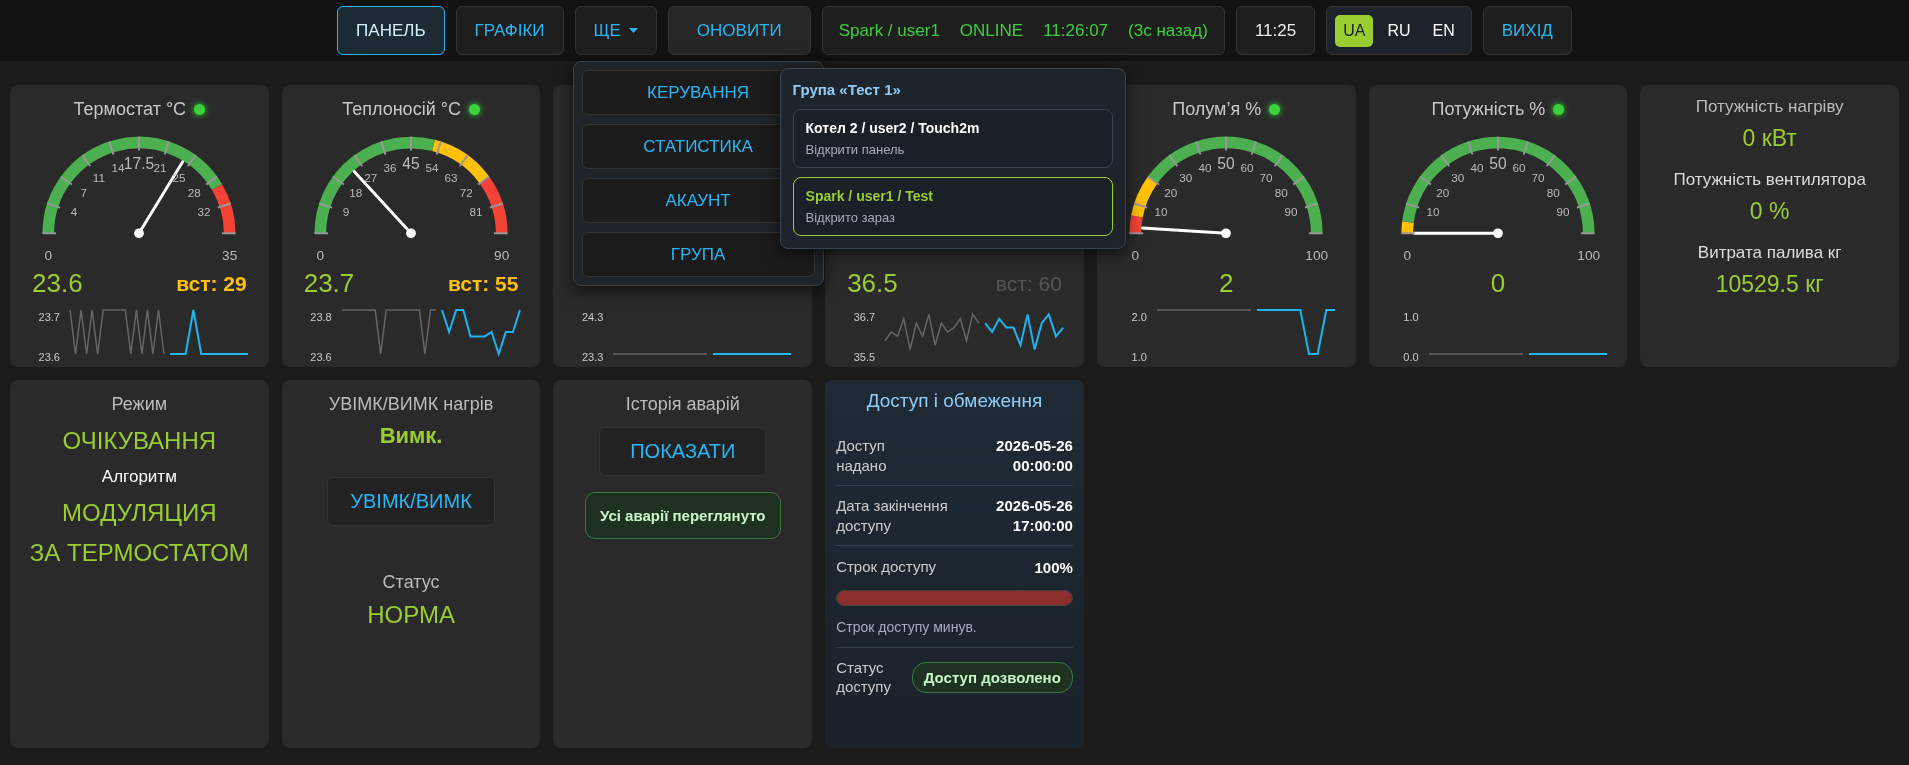 The image size is (1909, 765). Describe the element at coordinates (1354, 30) in the screenshot. I see `language-option: UA` at that location.